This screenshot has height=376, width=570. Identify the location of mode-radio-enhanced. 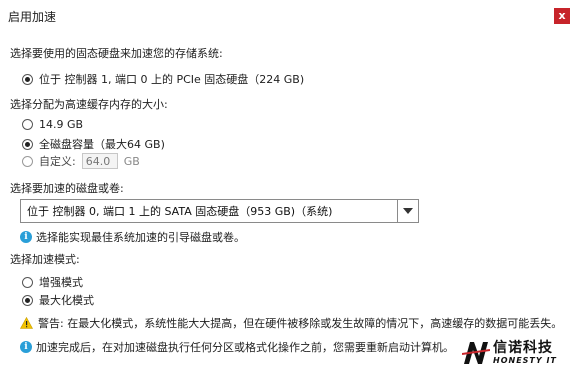
(27, 282).